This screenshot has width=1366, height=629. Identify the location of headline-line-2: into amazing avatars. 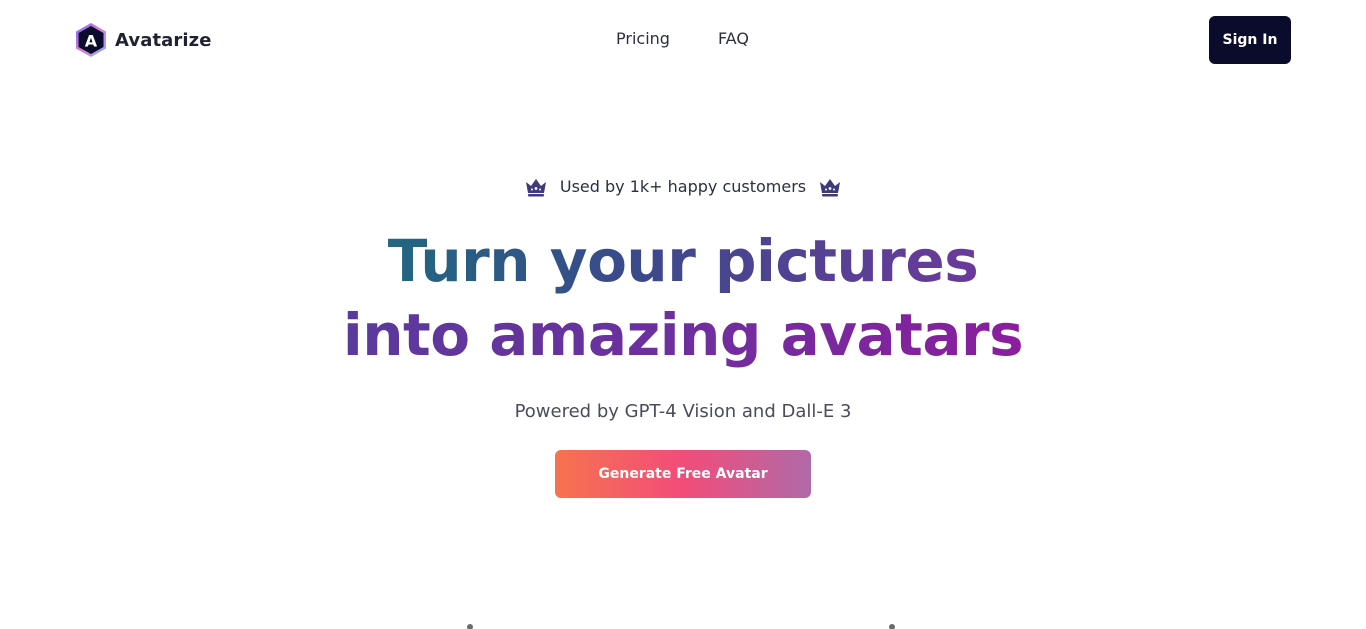
(683, 335).